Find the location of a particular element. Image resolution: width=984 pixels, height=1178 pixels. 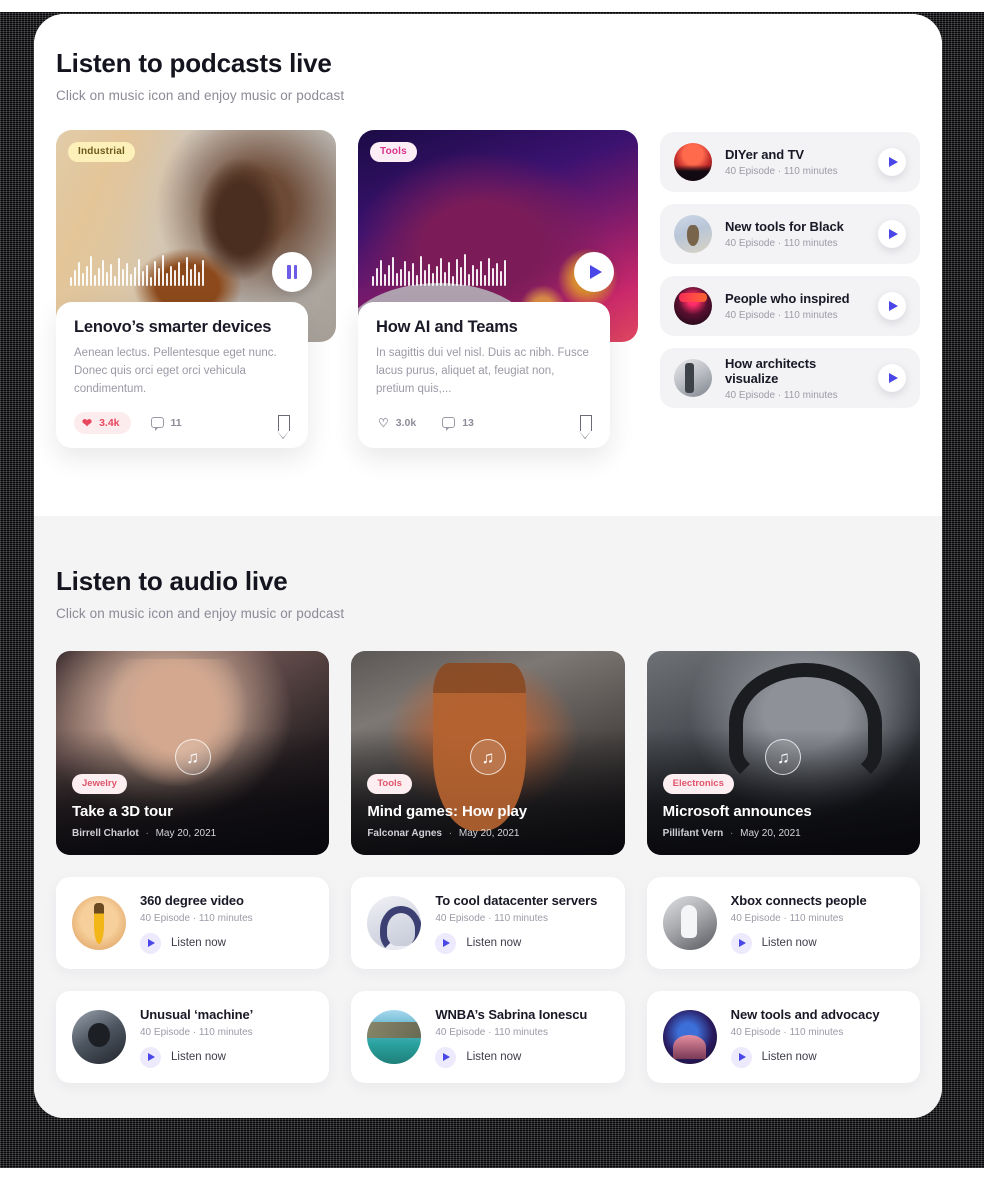

list-item-title: To cool datacenter servers is located at coordinates (516, 900).